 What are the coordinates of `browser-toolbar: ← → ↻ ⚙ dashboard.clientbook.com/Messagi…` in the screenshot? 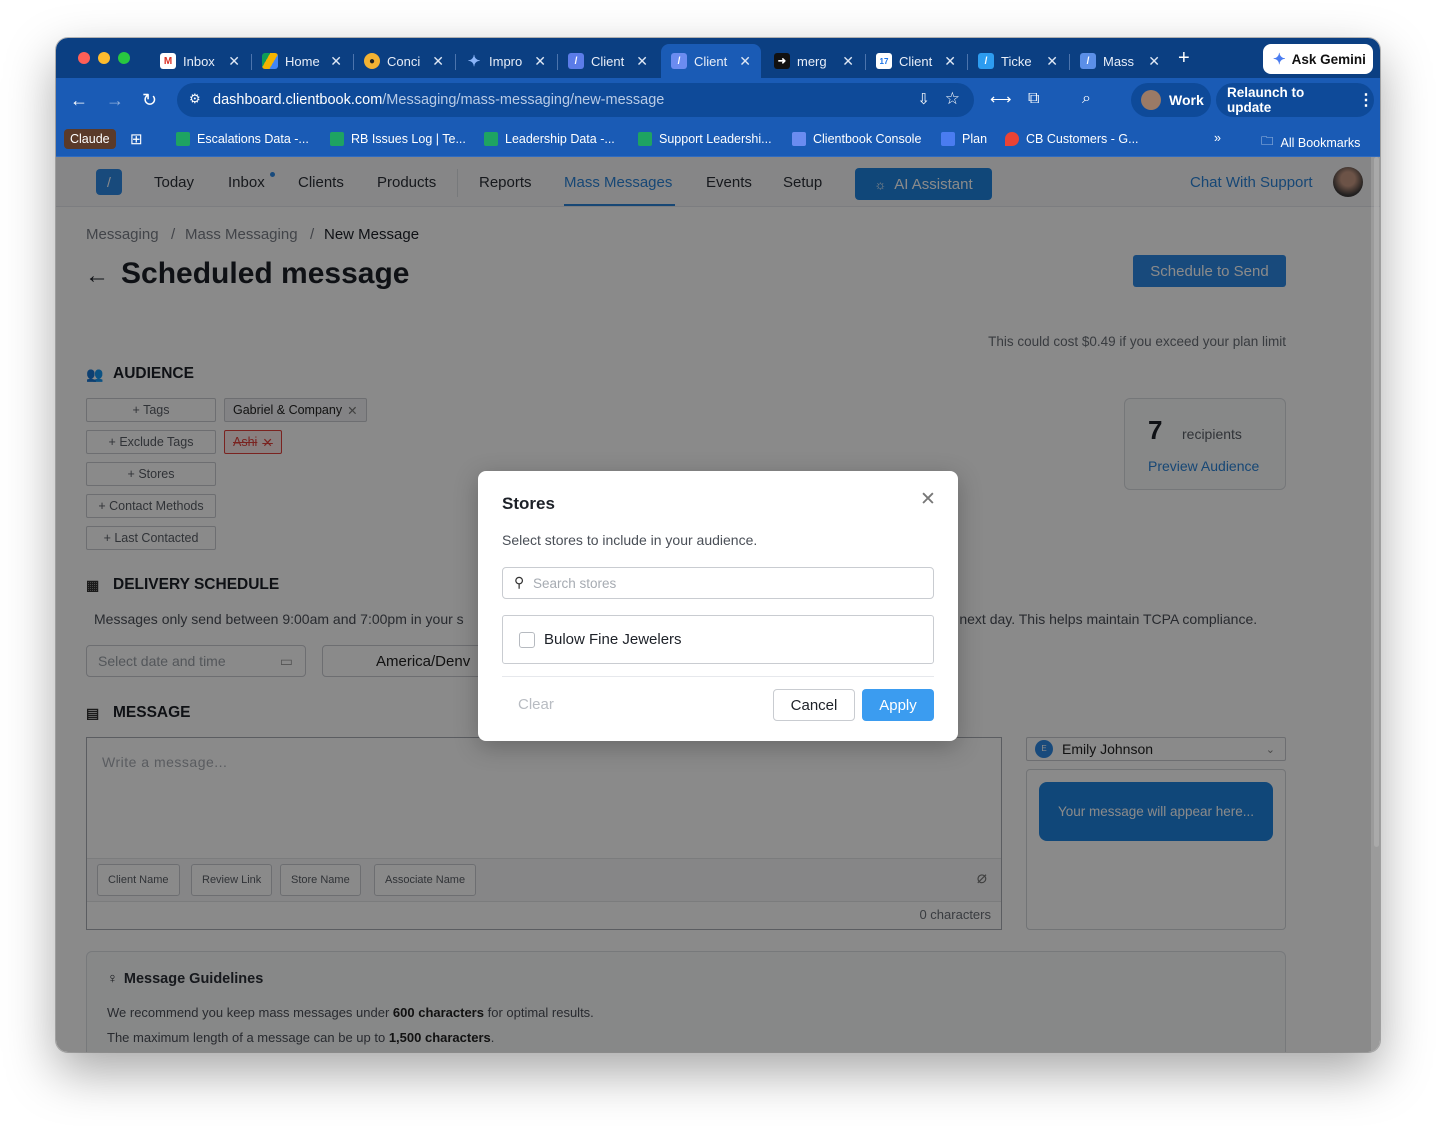 It's located at (718, 101).